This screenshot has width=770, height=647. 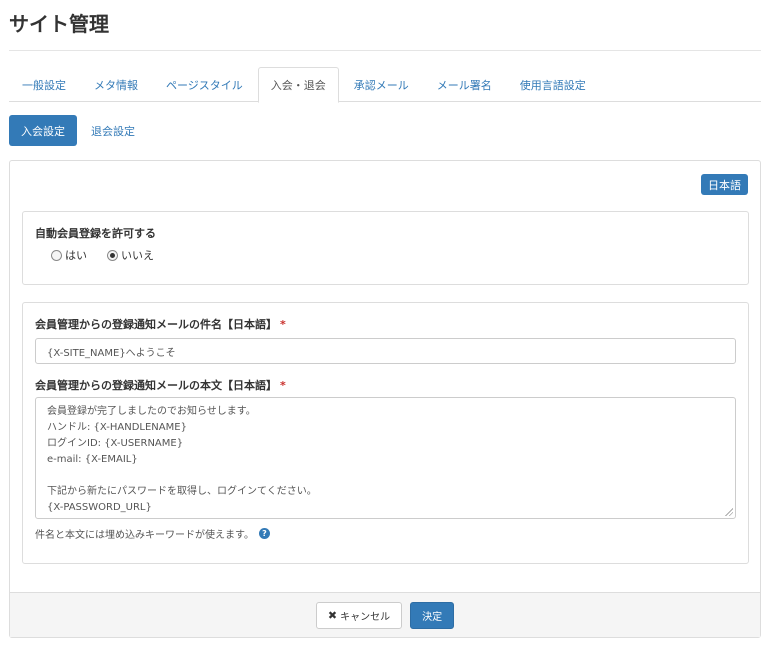 What do you see at coordinates (385, 50) in the screenshot?
I see `title-divider` at bounding box center [385, 50].